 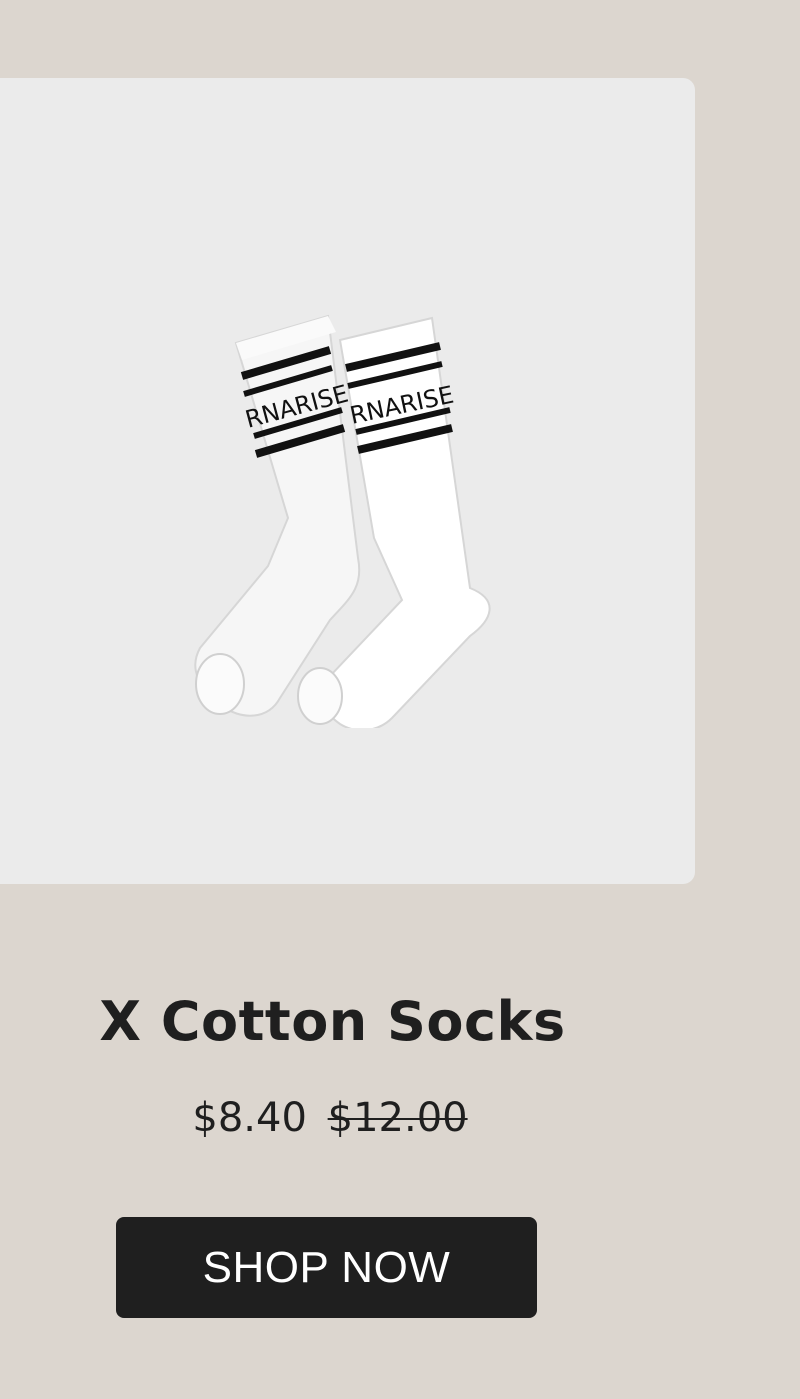 What do you see at coordinates (332, 1021) in the screenshot?
I see `product-title: X Cotton Socks` at bounding box center [332, 1021].